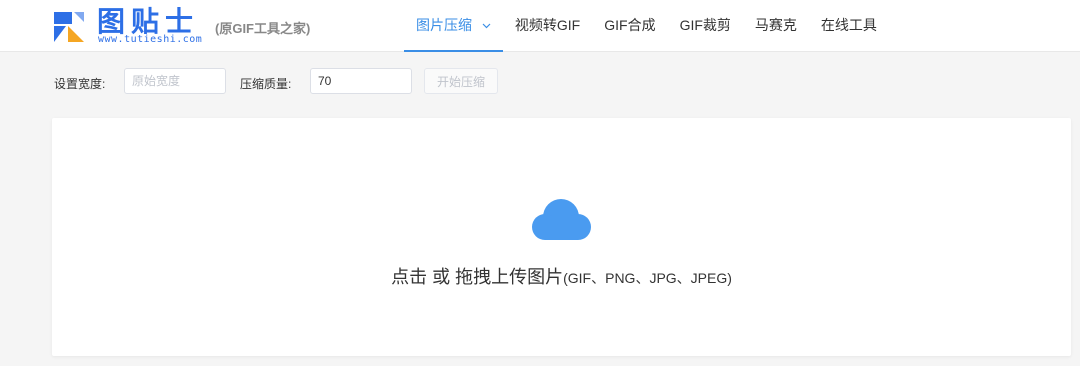 The image size is (1080, 366). I want to click on start-compress-button: 开始压缩, so click(461, 81).